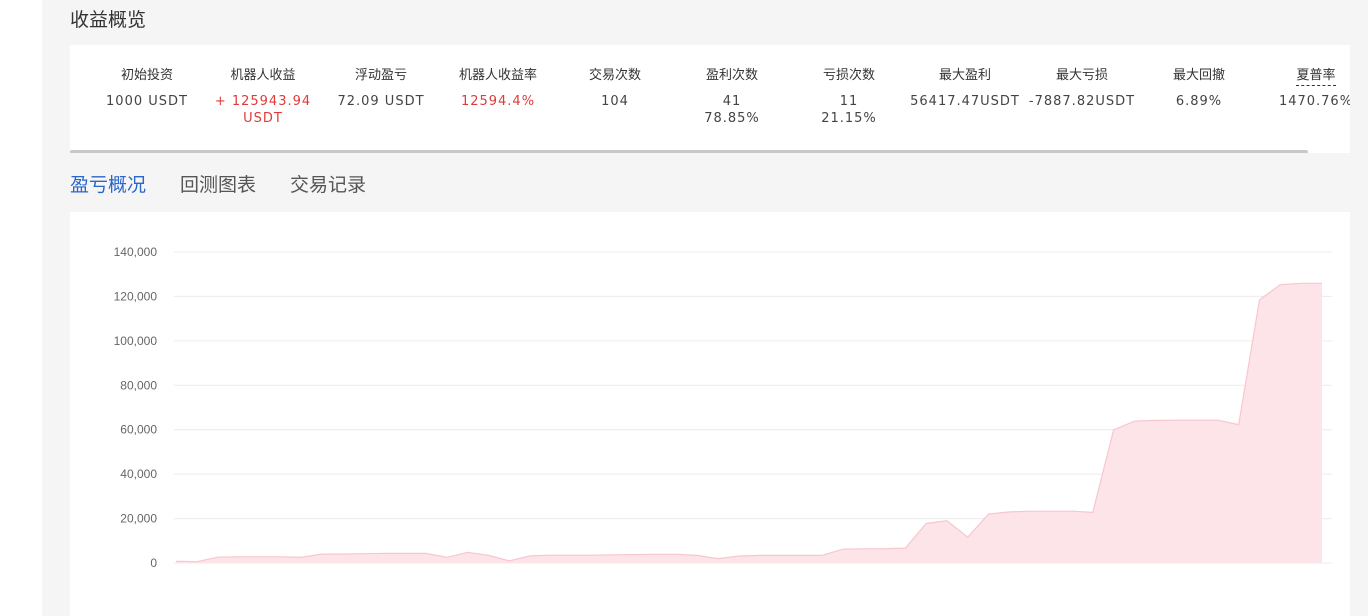 The width and height of the screenshot is (1368, 616). Describe the element at coordinates (138, 474) in the screenshot. I see `y-tick-label: 40,000` at that location.